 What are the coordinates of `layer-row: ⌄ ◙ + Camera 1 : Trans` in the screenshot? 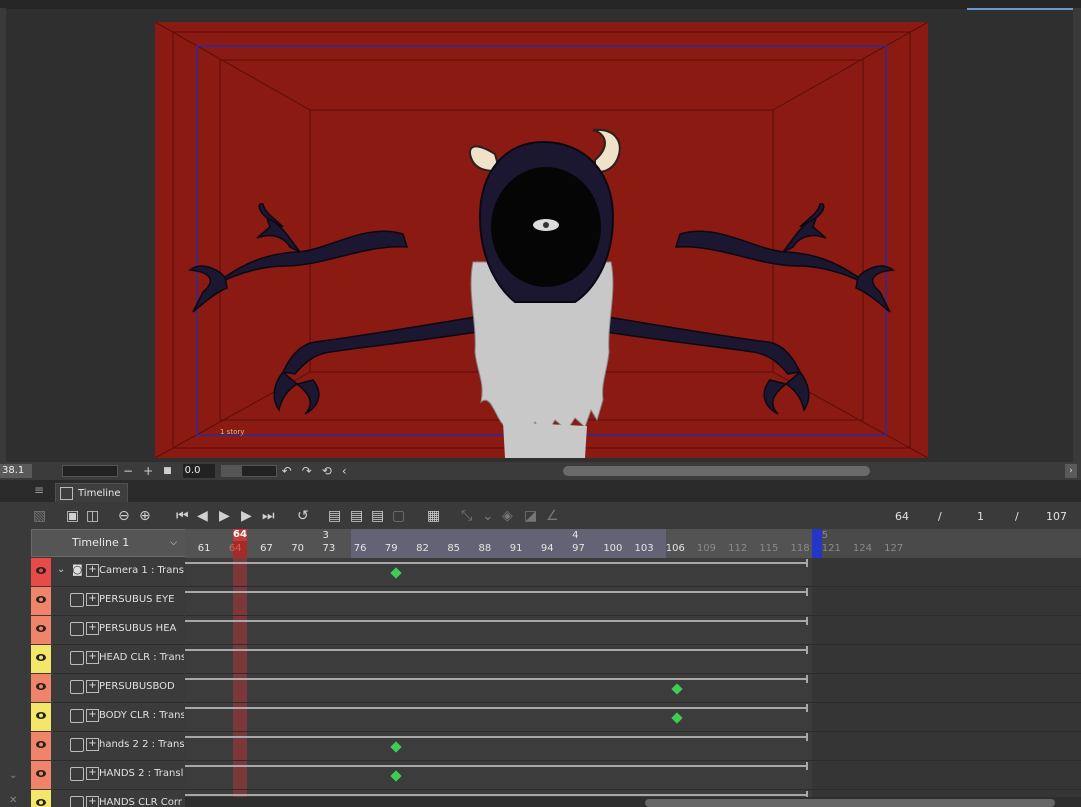 It's located at (540, 572).